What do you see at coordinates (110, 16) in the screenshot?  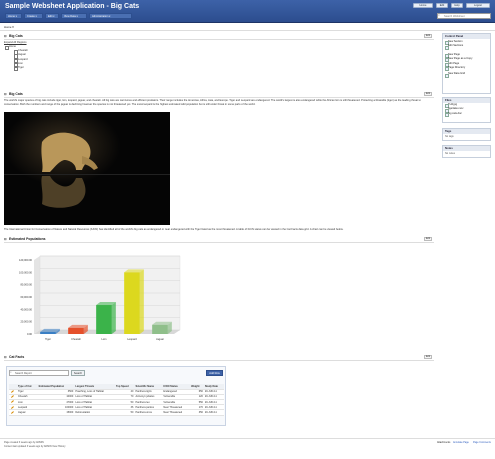 I see `nav-administration: Administration ▾` at bounding box center [110, 16].